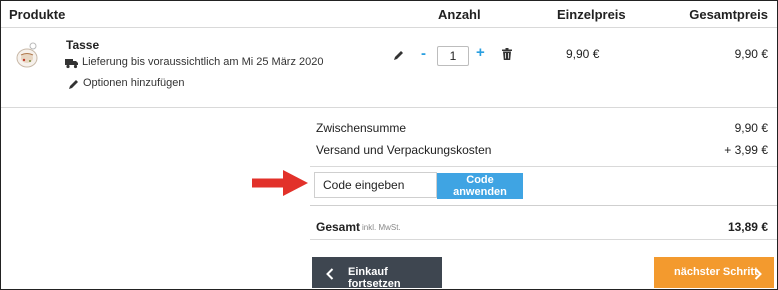 This screenshot has height=290, width=778. I want to click on total-divider, so click(543, 239).